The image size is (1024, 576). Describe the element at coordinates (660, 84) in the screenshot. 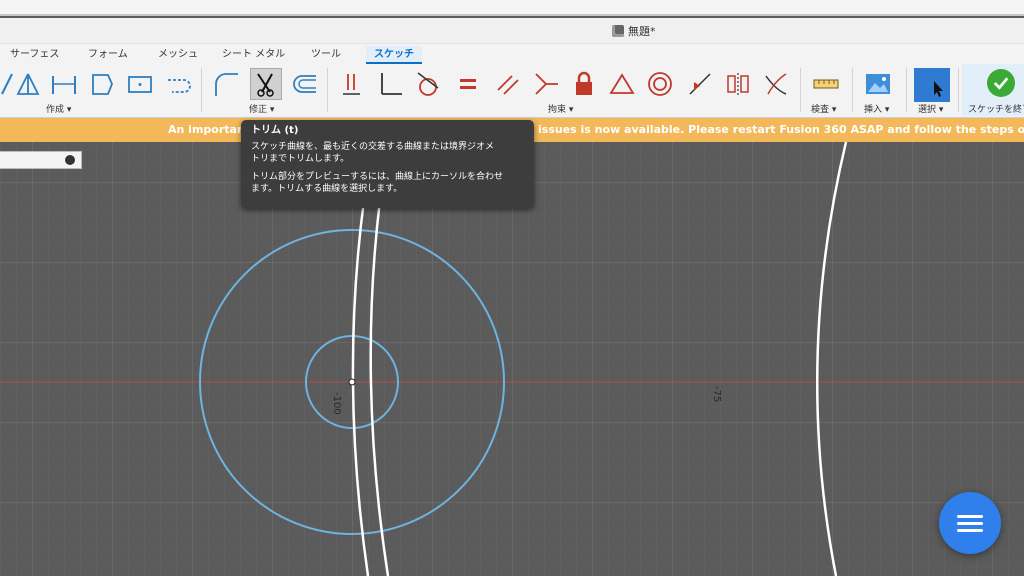

I see `concentric-icon` at that location.